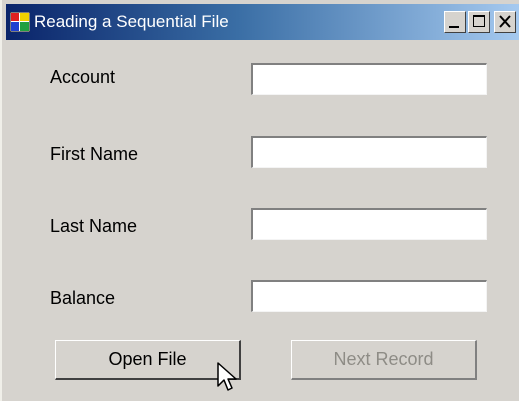 This screenshot has width=519, height=401. Describe the element at coordinates (384, 360) in the screenshot. I see `next-record-button: Next Record` at that location.